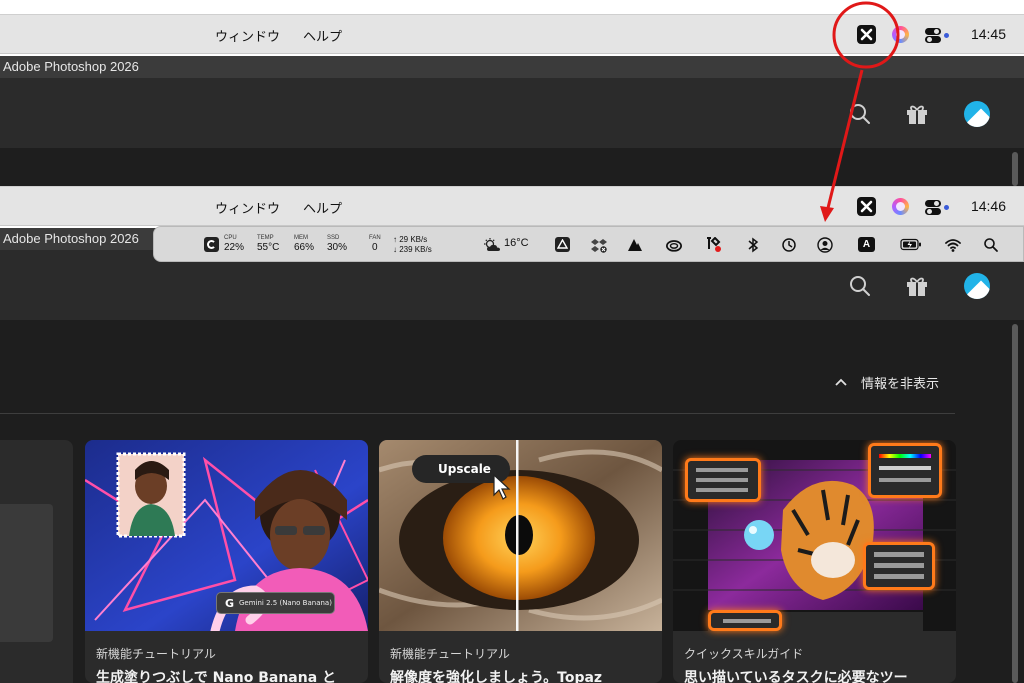  Describe the element at coordinates (866, 35) in the screenshot. I see `highlight-circle` at that location.